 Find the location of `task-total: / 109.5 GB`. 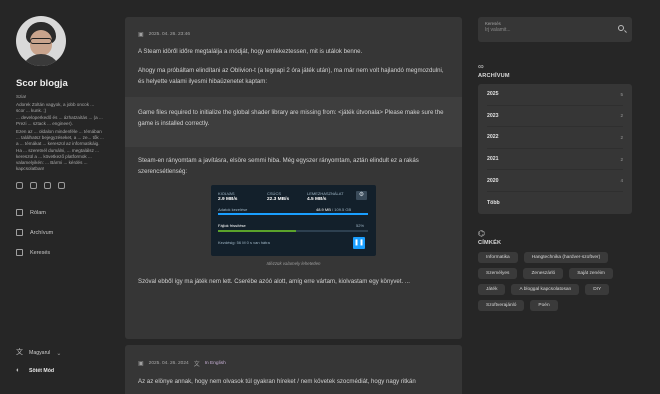

task-total: / 109.5 GB is located at coordinates (342, 209).